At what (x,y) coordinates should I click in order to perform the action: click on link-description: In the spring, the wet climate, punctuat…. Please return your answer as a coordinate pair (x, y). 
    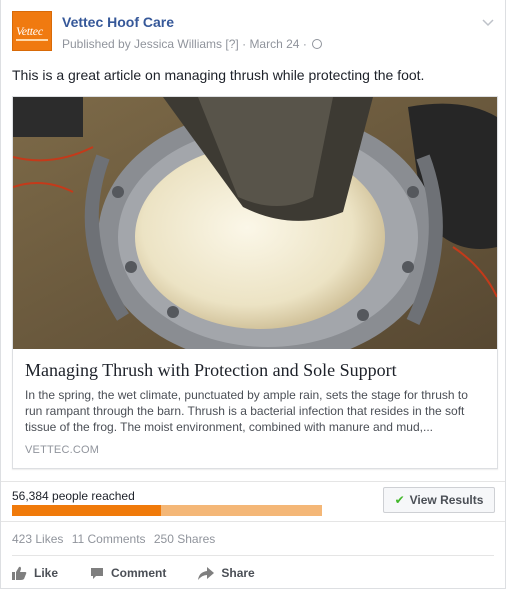
    Looking at the image, I should click on (246, 411).